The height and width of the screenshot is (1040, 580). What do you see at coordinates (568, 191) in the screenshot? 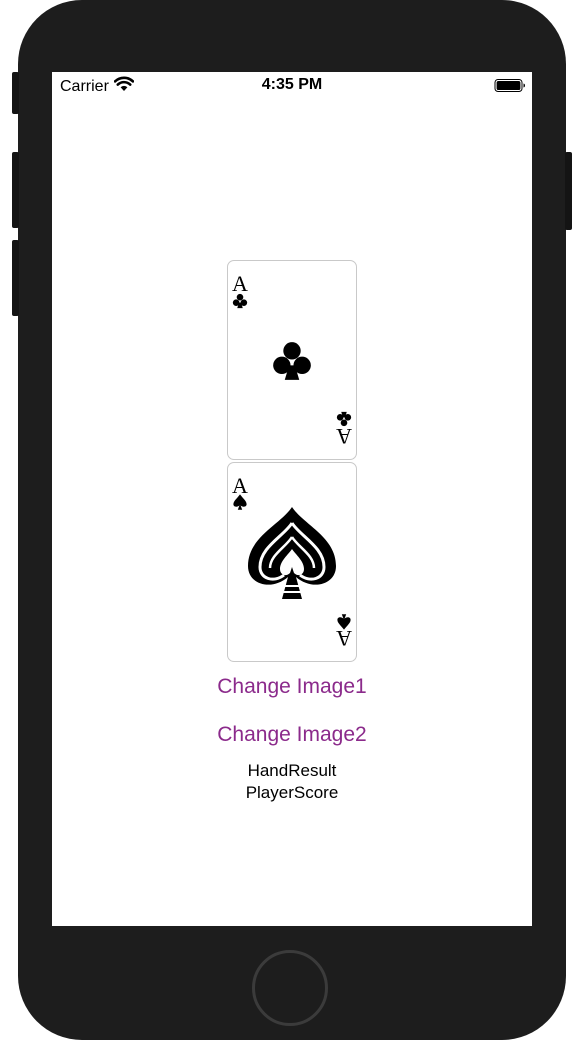
I see `power-button` at bounding box center [568, 191].